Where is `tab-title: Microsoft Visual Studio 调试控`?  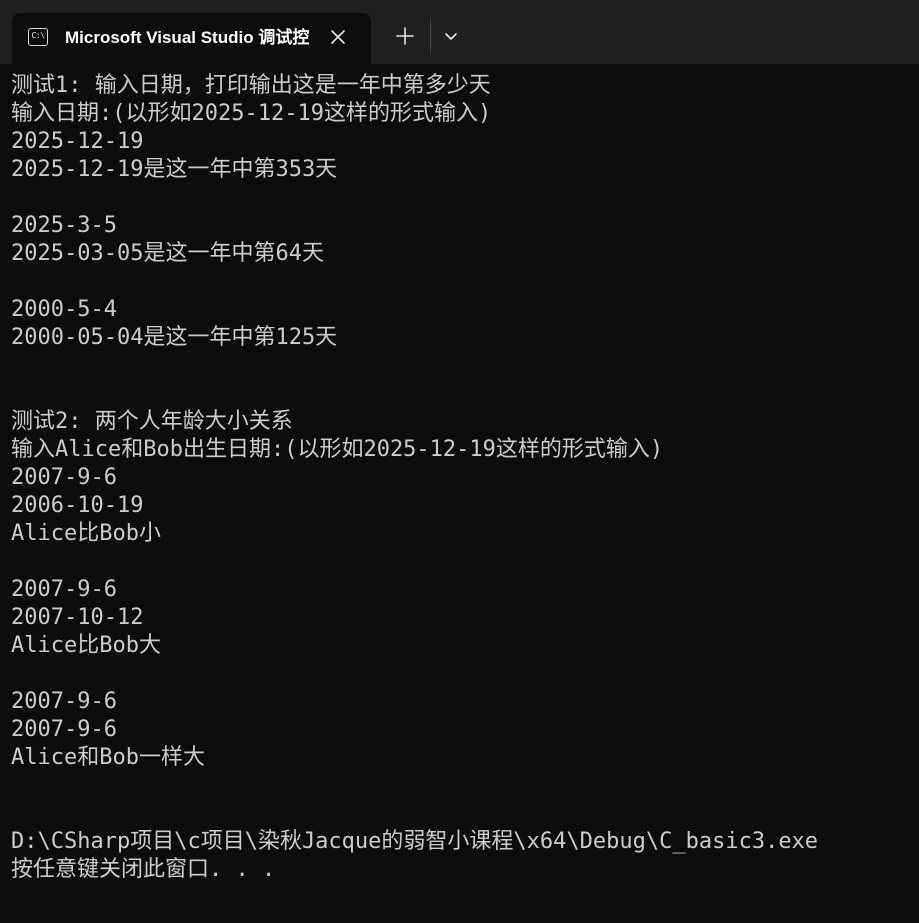
tab-title: Microsoft Visual Studio 调试控 is located at coordinates (187, 37).